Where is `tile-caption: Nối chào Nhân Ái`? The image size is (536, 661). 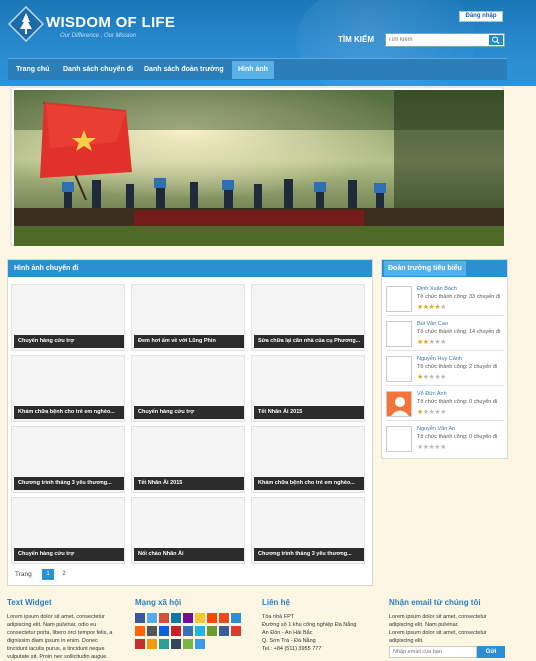
tile-caption: Nối chào Nhân Ái is located at coordinates (189, 554).